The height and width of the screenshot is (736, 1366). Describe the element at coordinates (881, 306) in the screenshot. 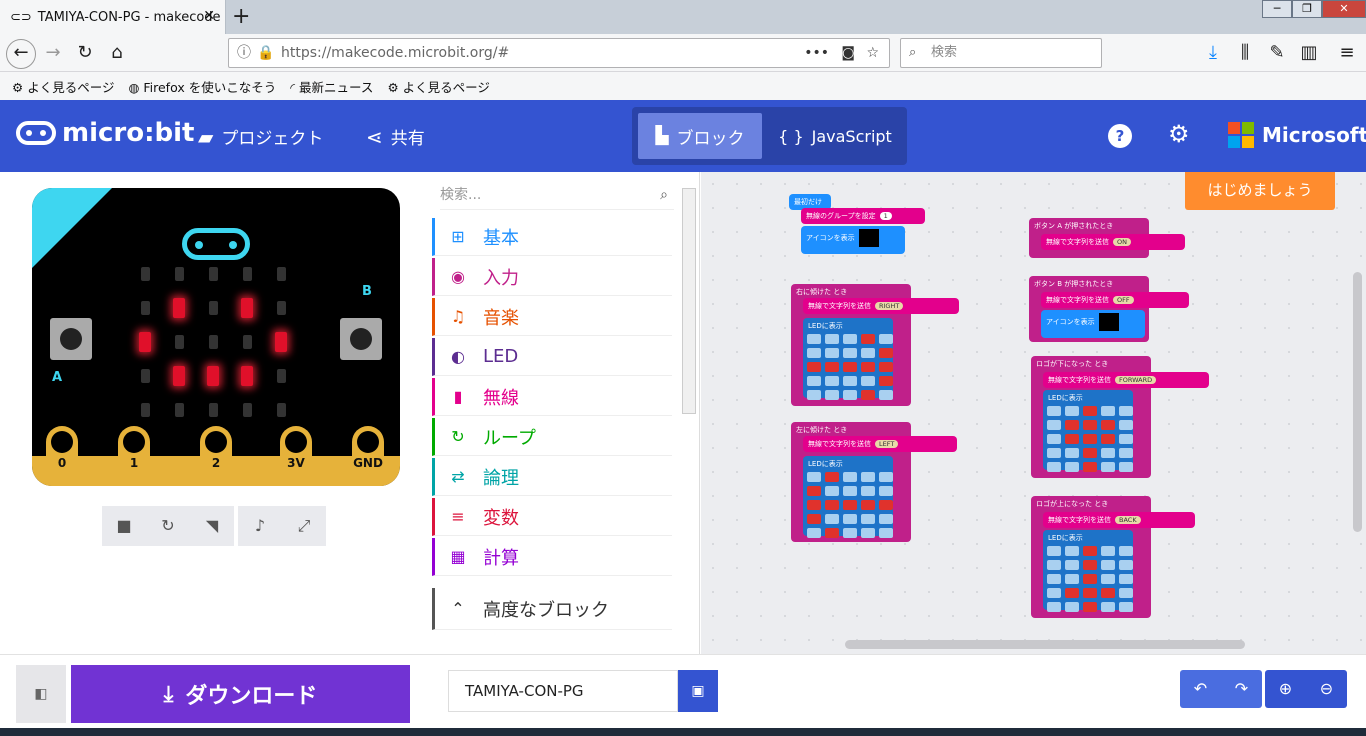

I see `send-string-right-block: 無線で文字列を送信 RIGHT` at that location.